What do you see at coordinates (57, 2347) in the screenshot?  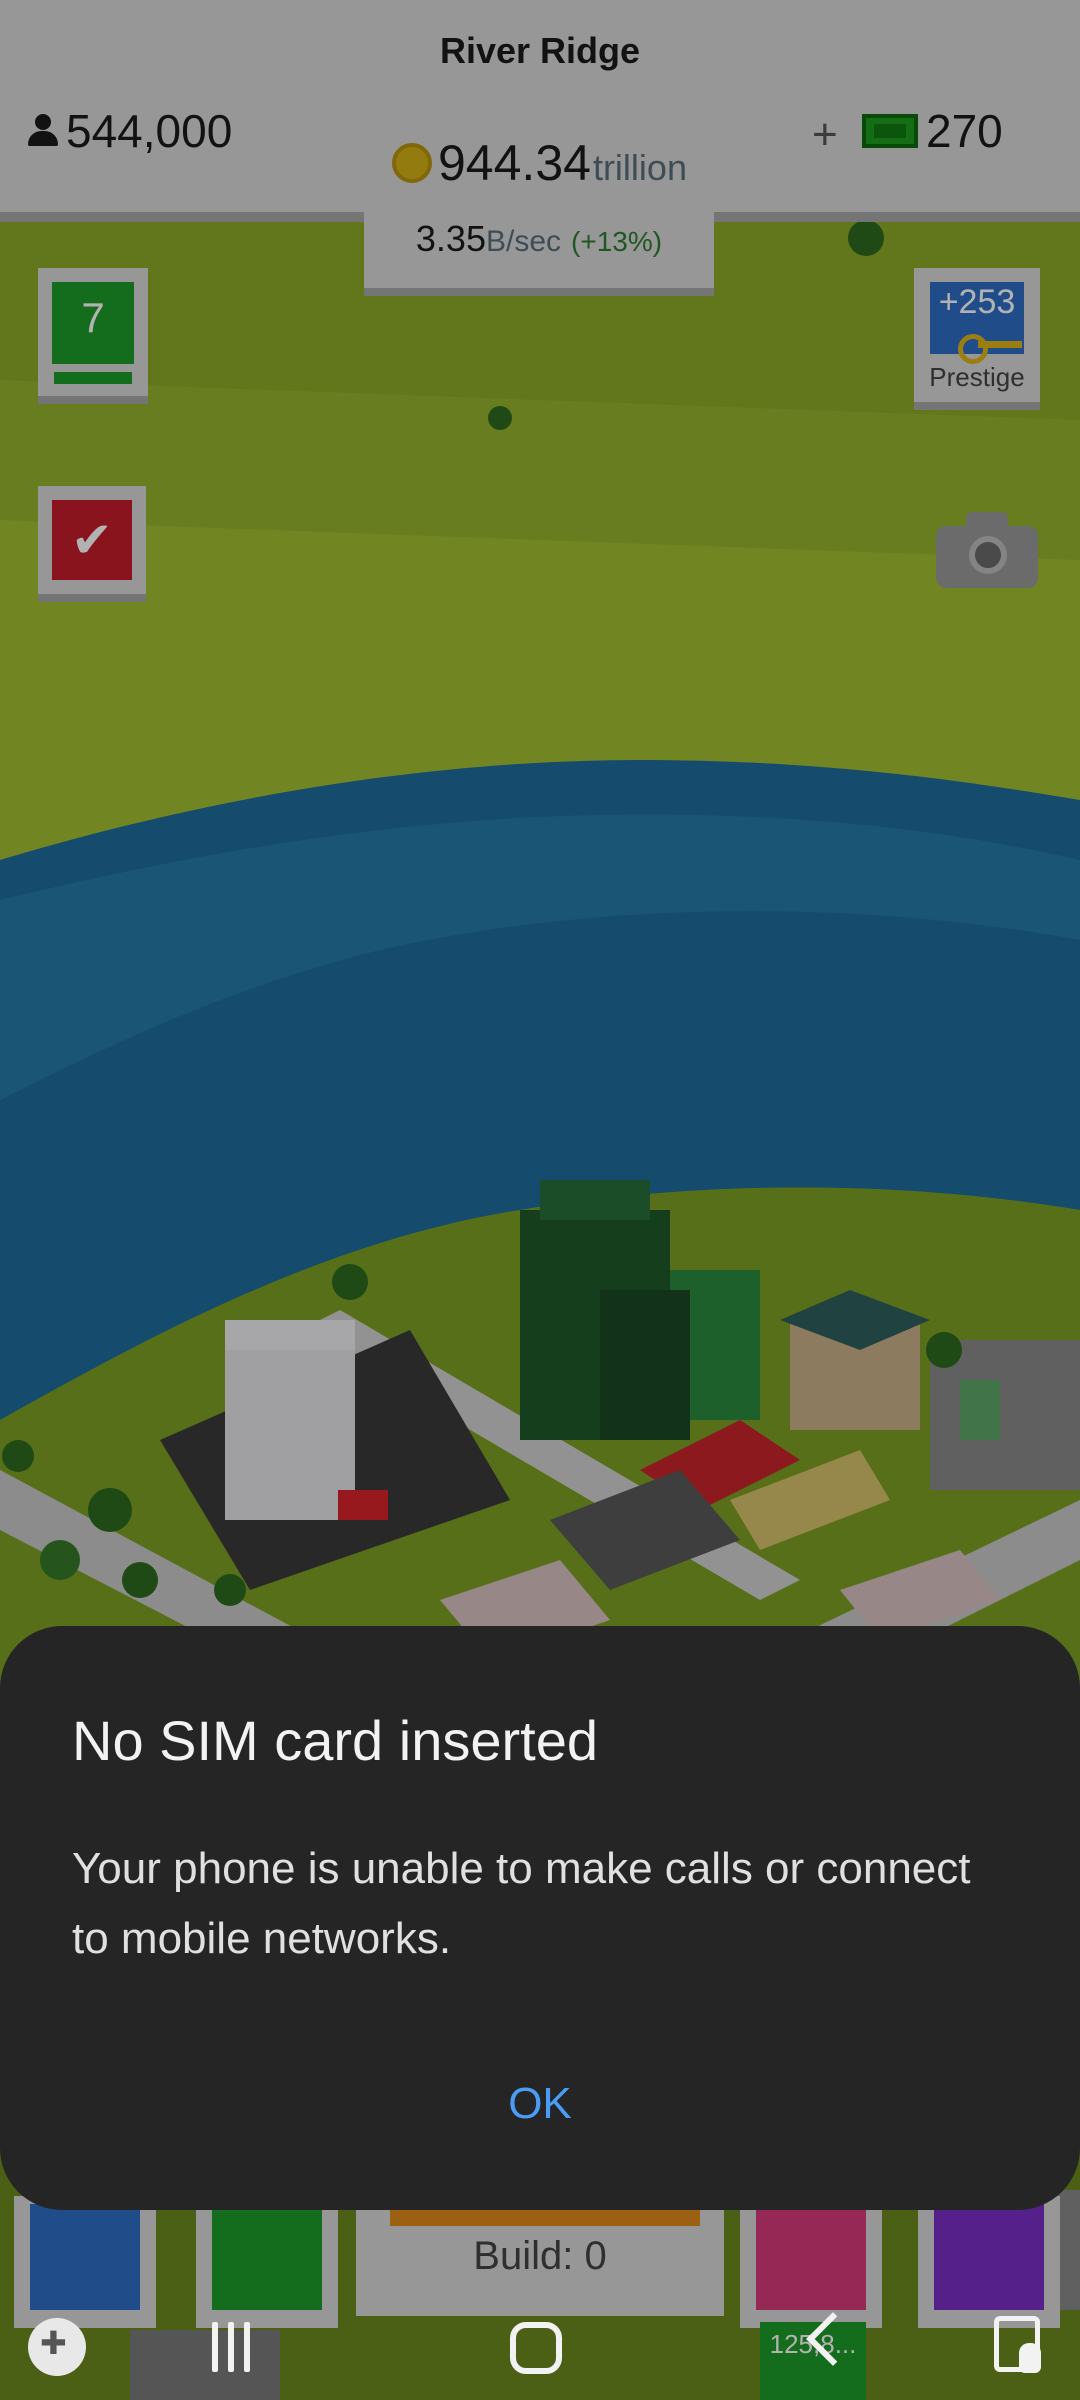 I see `gamepad-icon` at bounding box center [57, 2347].